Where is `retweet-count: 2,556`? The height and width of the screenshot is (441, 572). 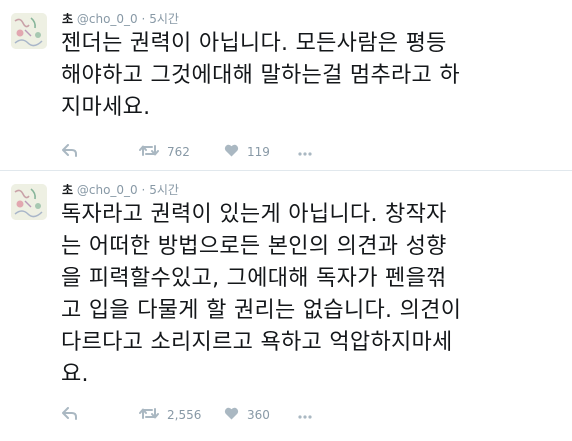
retweet-count: 2,556 is located at coordinates (184, 415).